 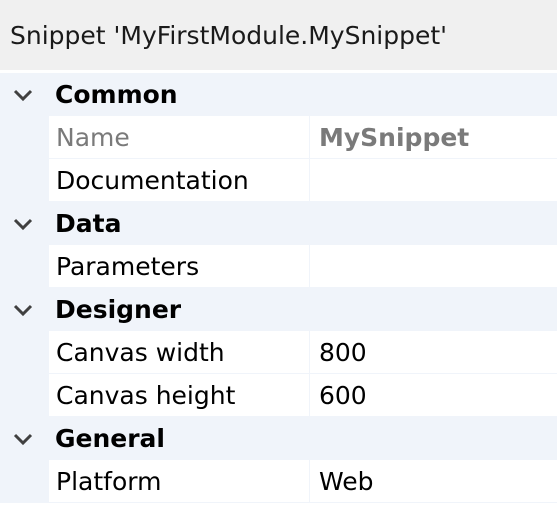 I want to click on category-common: Common, so click(x=278, y=94).